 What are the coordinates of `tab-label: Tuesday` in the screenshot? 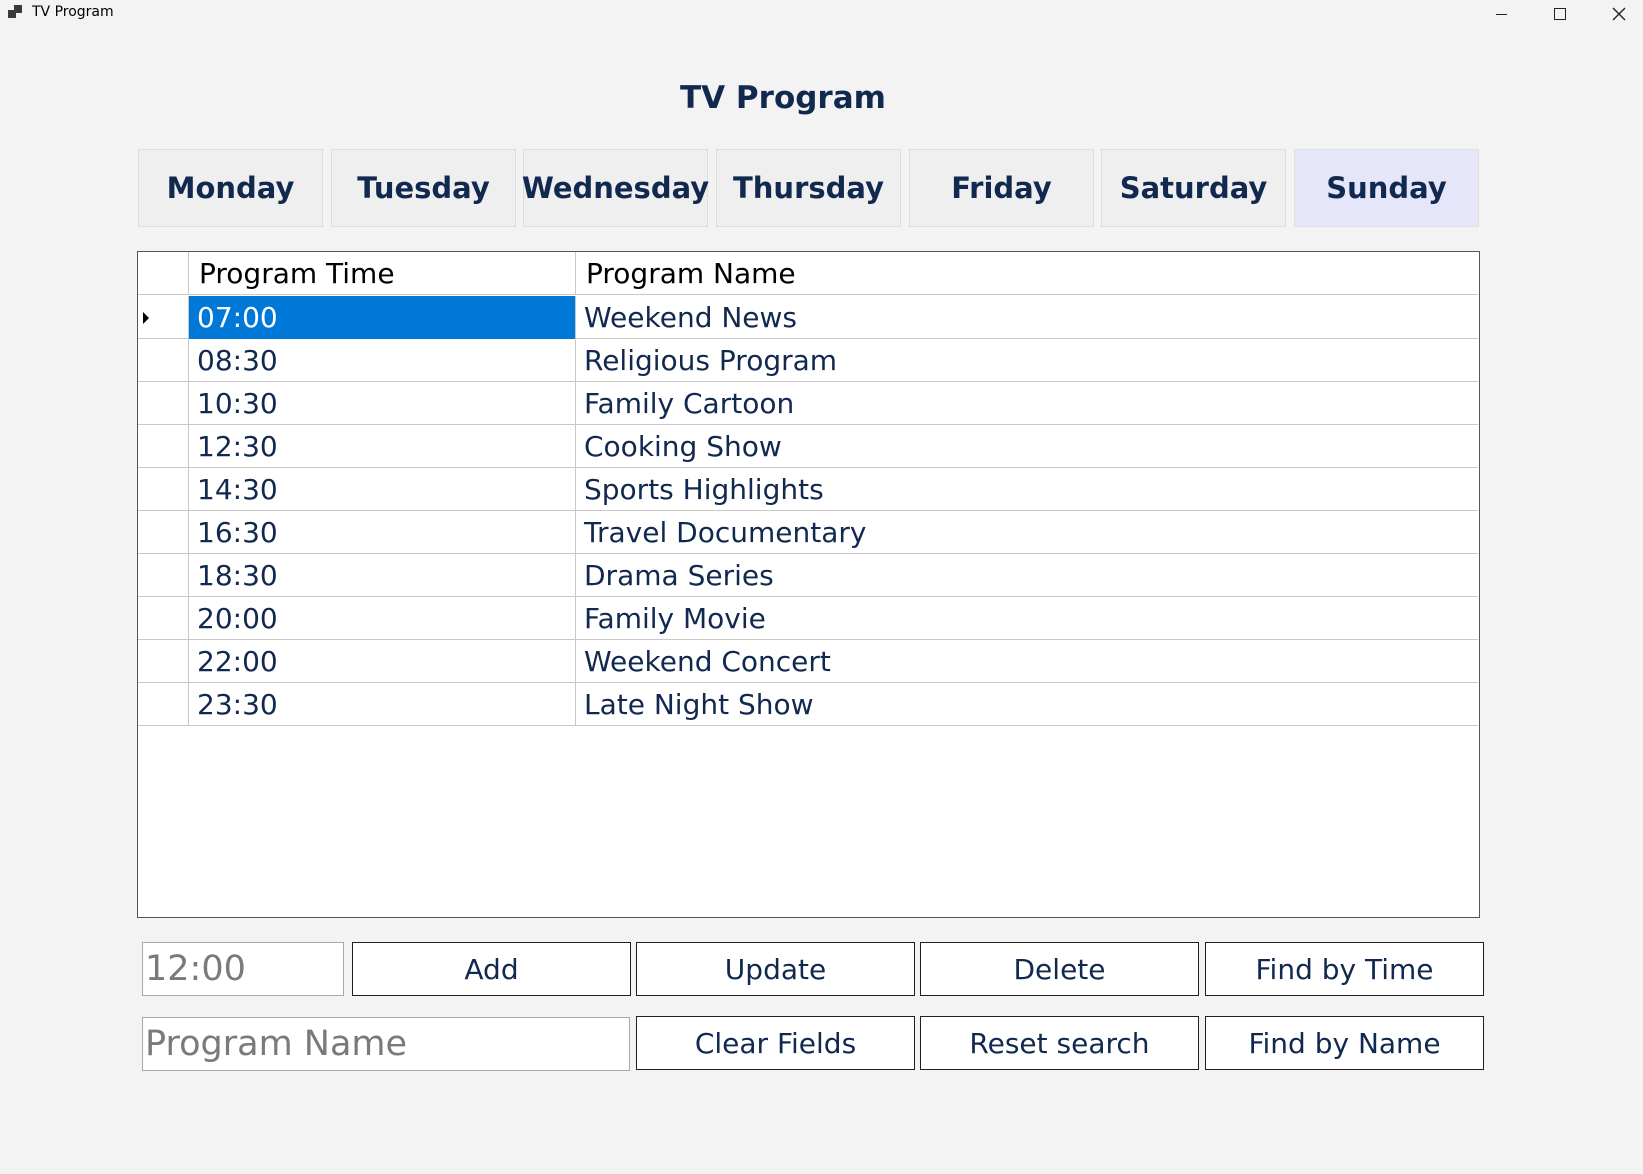 It's located at (423, 188).